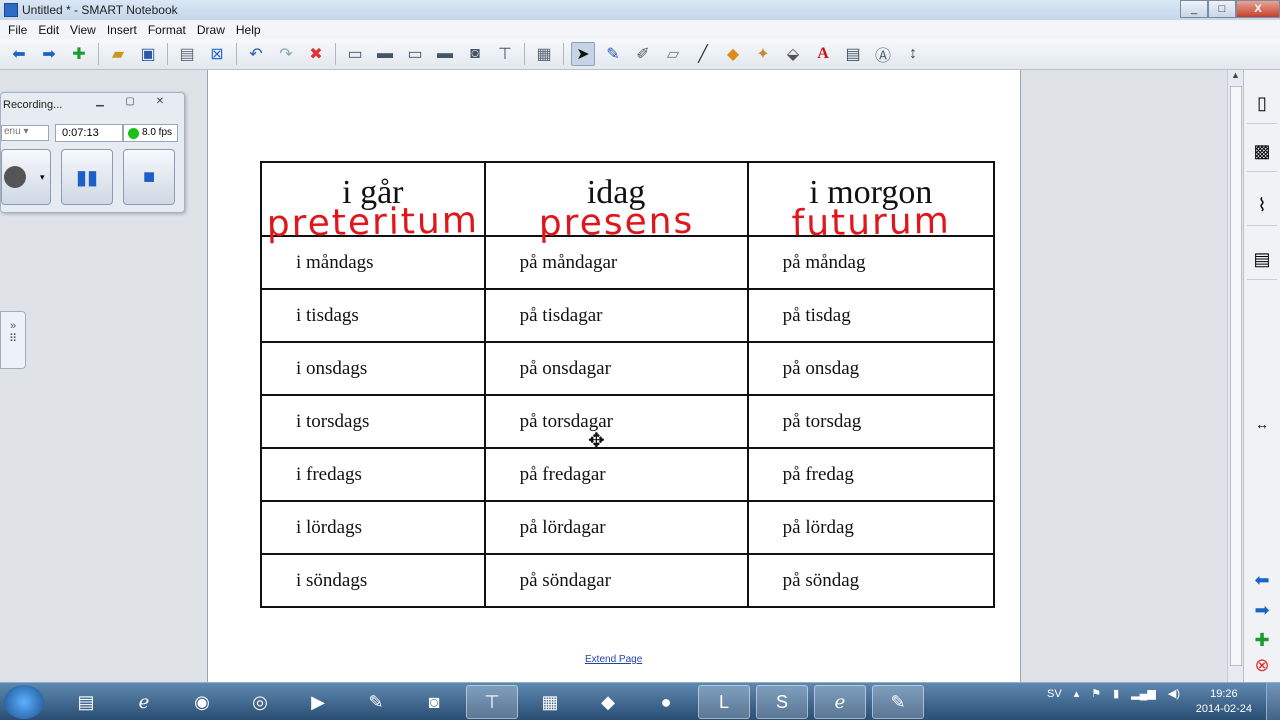  I want to click on action-center-icon: ⚑, so click(1096, 693).